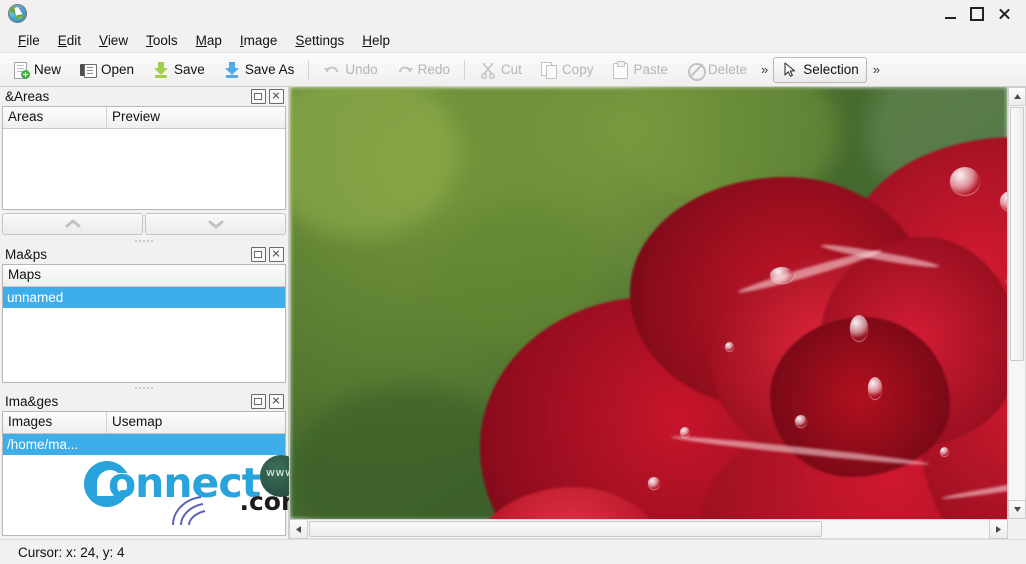  I want to click on maximize-button, so click(977, 14).